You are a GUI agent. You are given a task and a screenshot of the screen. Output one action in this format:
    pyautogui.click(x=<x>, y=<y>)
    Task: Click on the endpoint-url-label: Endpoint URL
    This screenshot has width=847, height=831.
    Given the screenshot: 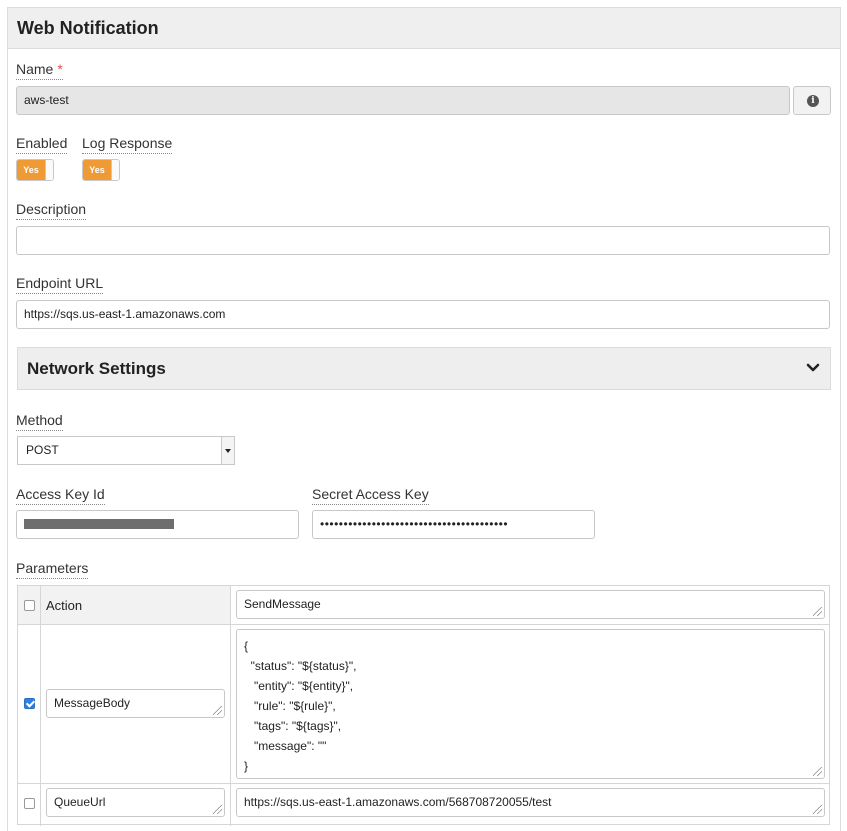 What is the action you would take?
    pyautogui.click(x=60, y=284)
    